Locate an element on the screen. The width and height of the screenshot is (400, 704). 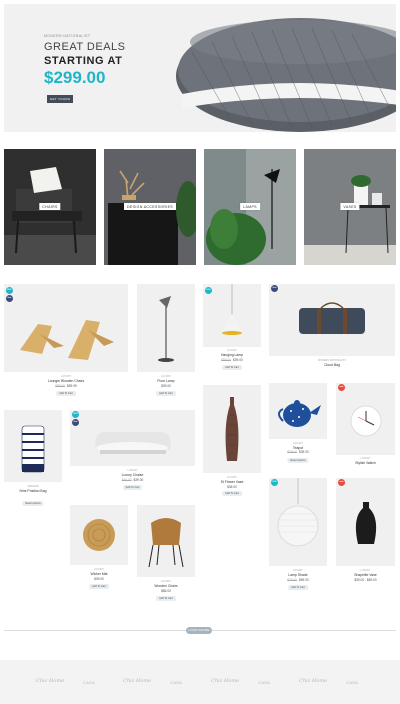
black-vase-image is located at coordinates (366, 523).